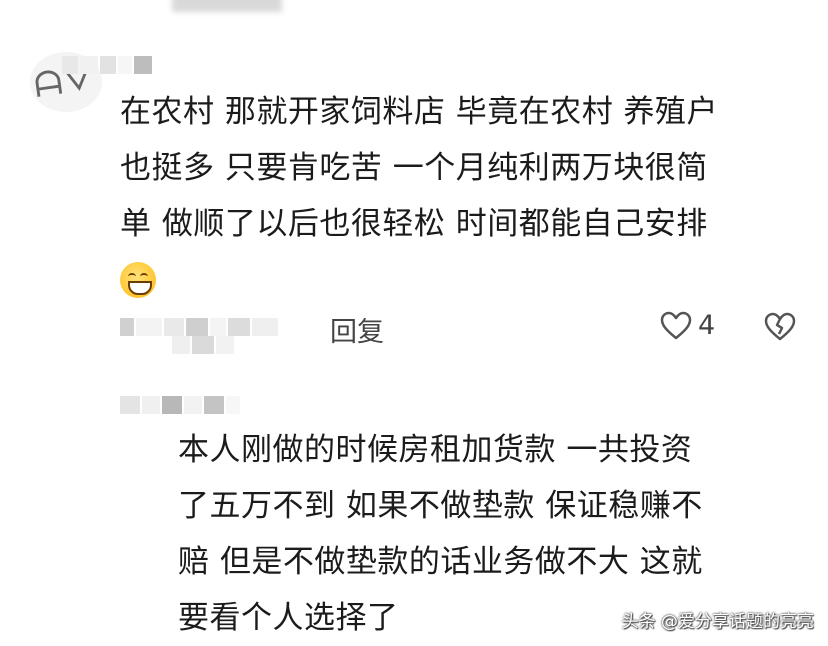 The width and height of the screenshot is (828, 646). Describe the element at coordinates (414, 224) in the screenshot. I see `comment-1-line-3: 单 做顺了以后也很轻松 时间都能自己安排` at that location.